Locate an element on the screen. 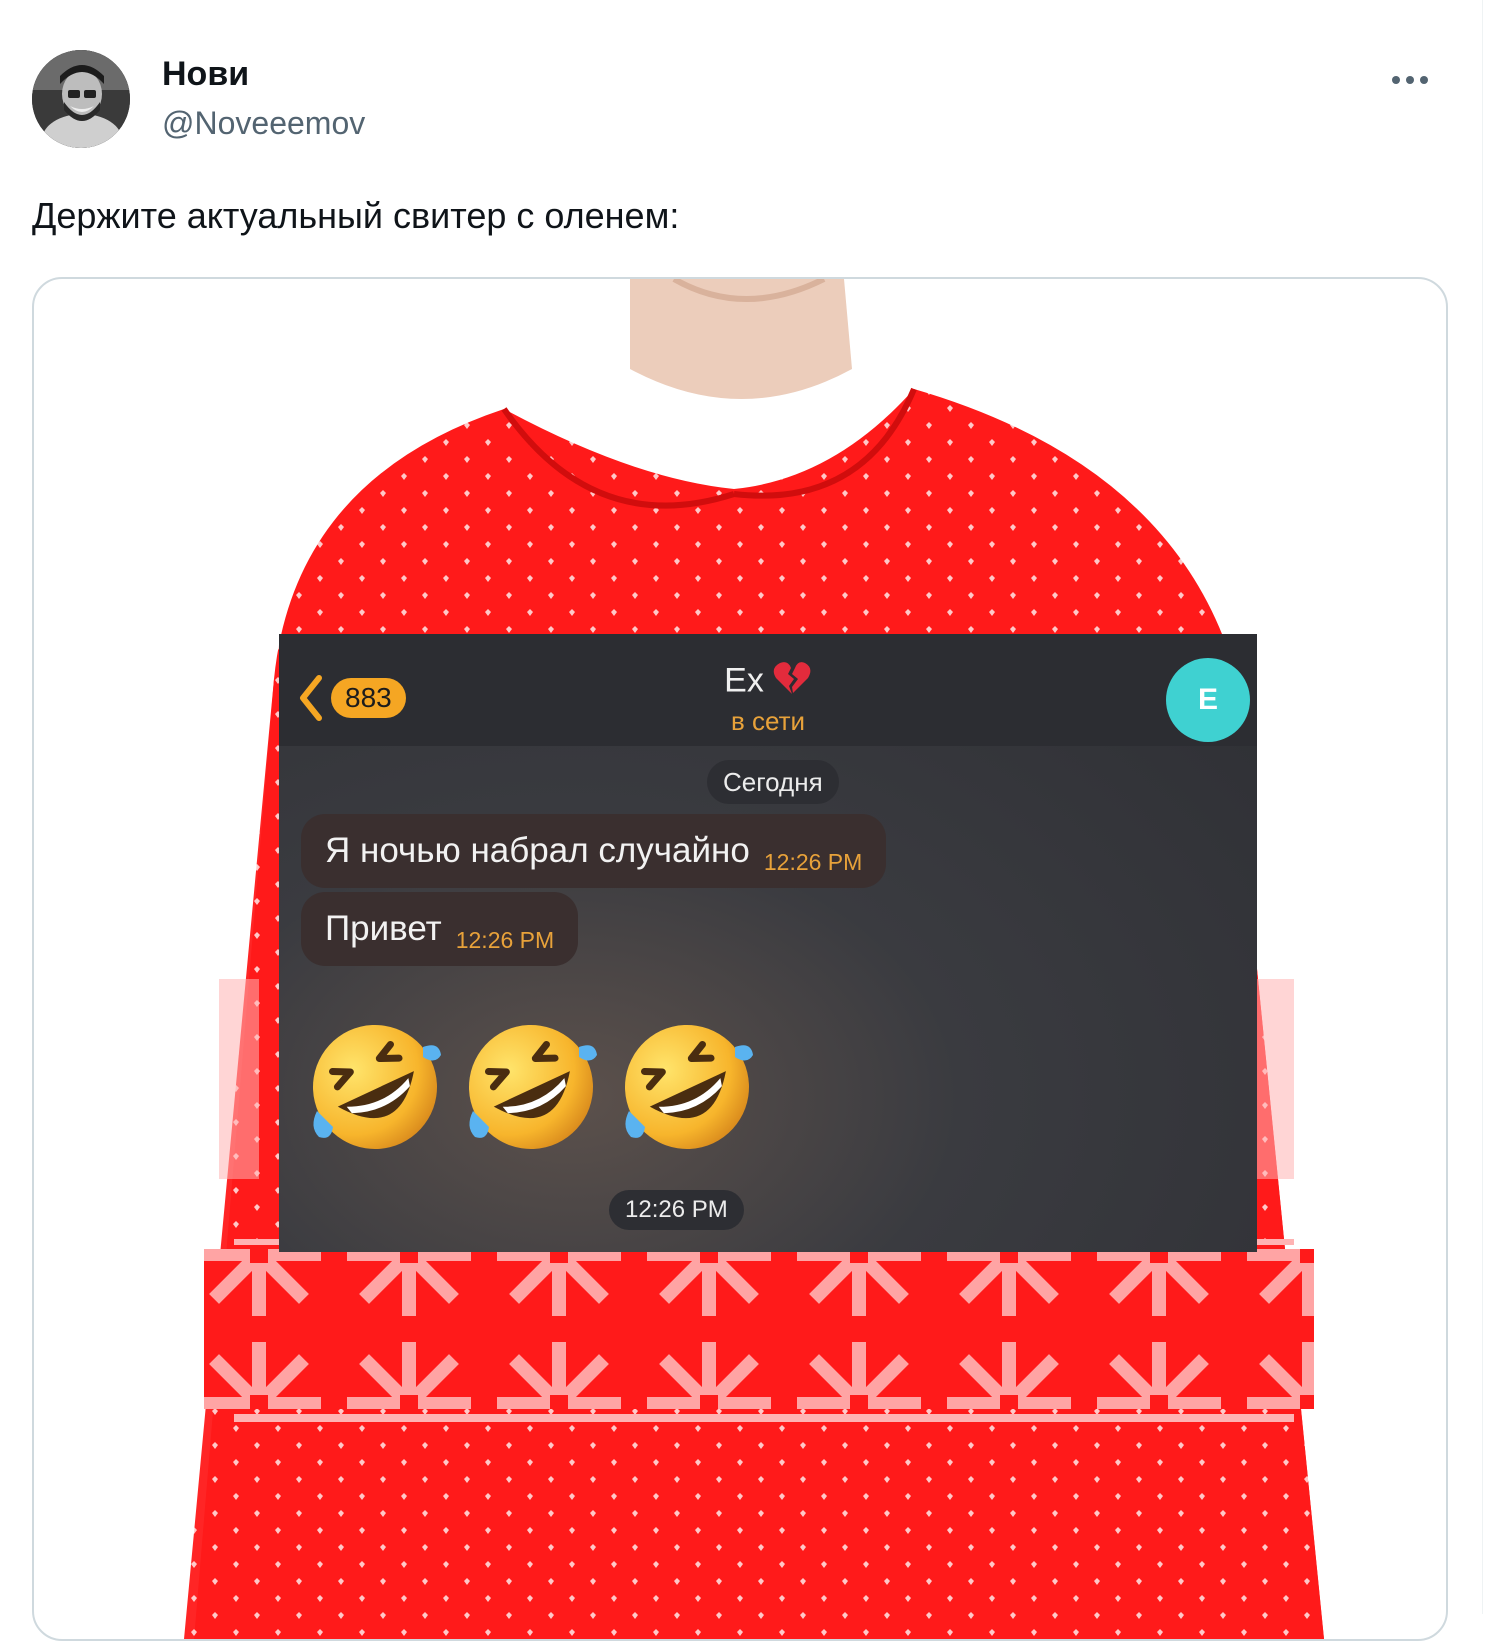 This screenshot has width=1500, height=1641. message-text: Привет is located at coordinates (383, 928).